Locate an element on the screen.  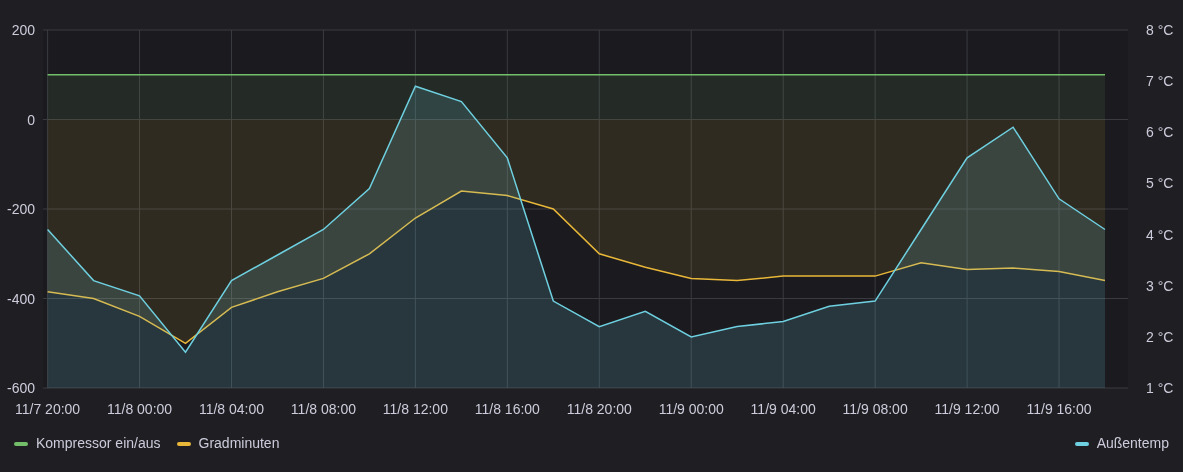
x-axis-label: 11/9 04:00 is located at coordinates (783, 409).